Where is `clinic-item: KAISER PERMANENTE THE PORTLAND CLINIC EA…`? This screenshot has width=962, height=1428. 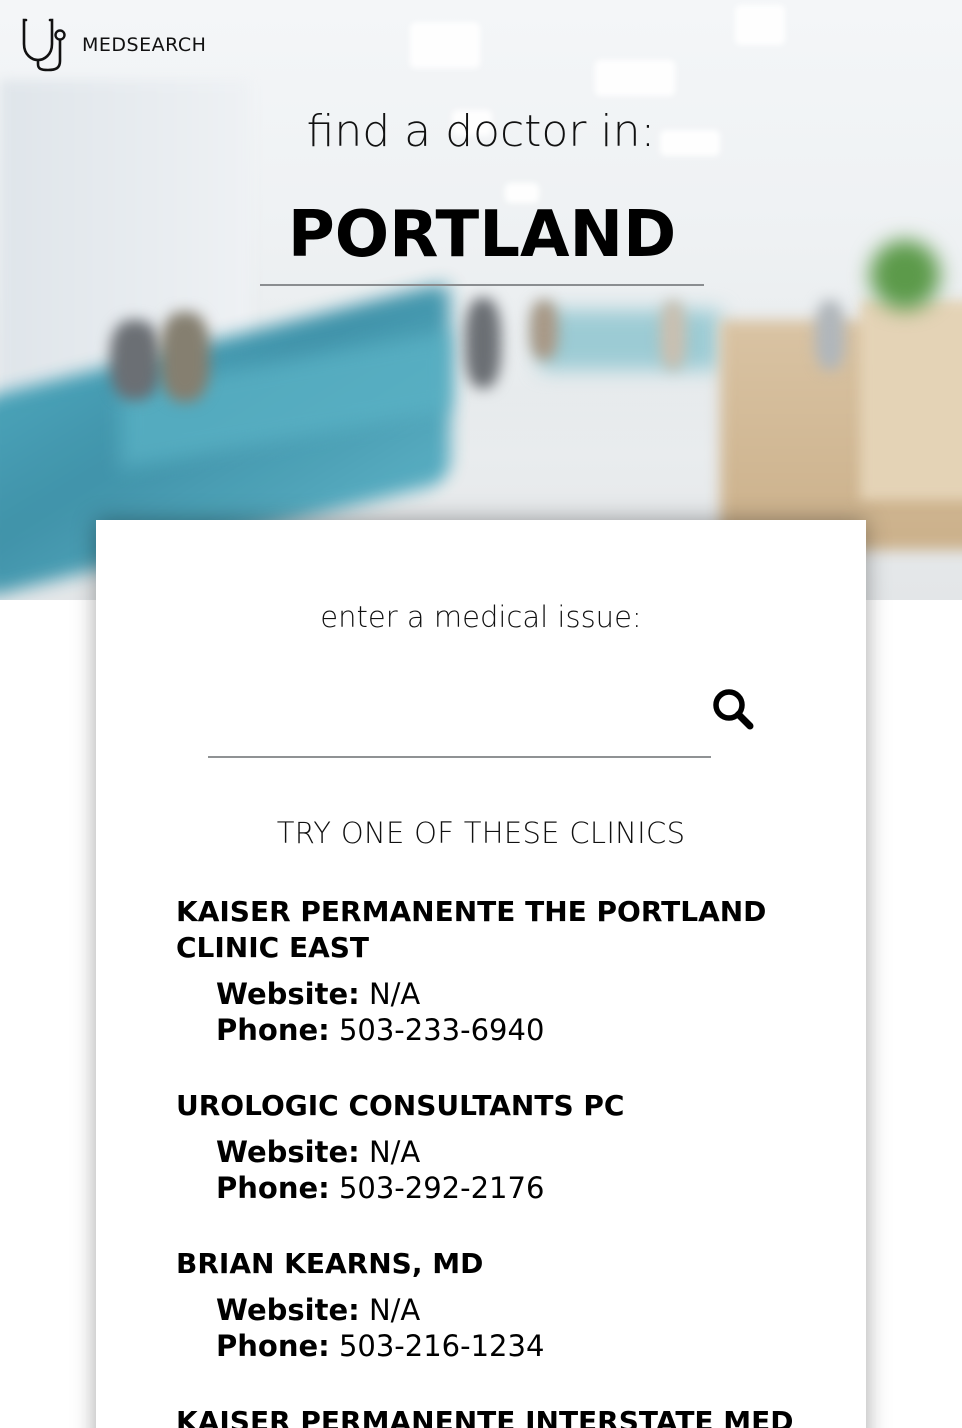 clinic-item: KAISER PERMANENTE THE PORTLAND CLINIC EA… is located at coordinates (496, 971).